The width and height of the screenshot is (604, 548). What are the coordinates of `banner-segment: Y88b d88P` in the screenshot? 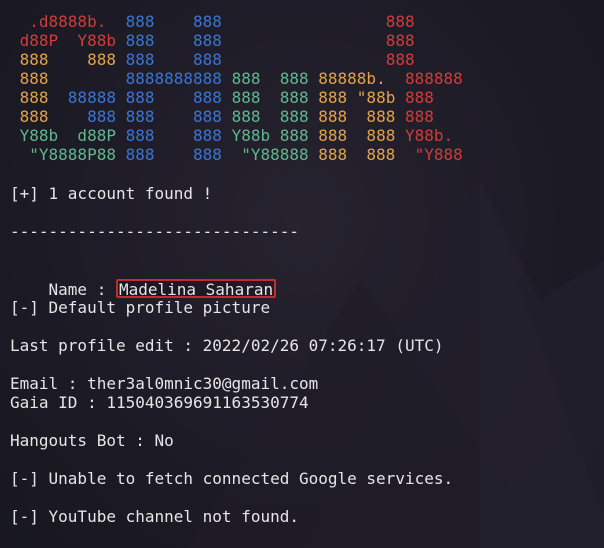 It's located at (68, 135).